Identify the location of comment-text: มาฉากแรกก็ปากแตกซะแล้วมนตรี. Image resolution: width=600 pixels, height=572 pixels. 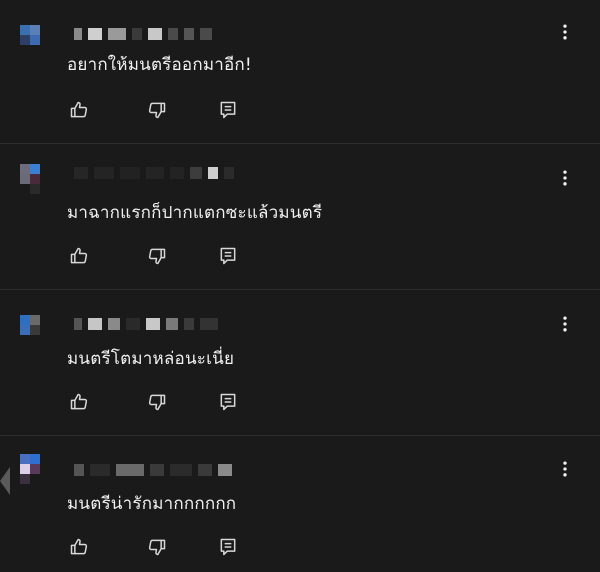
(195, 213).